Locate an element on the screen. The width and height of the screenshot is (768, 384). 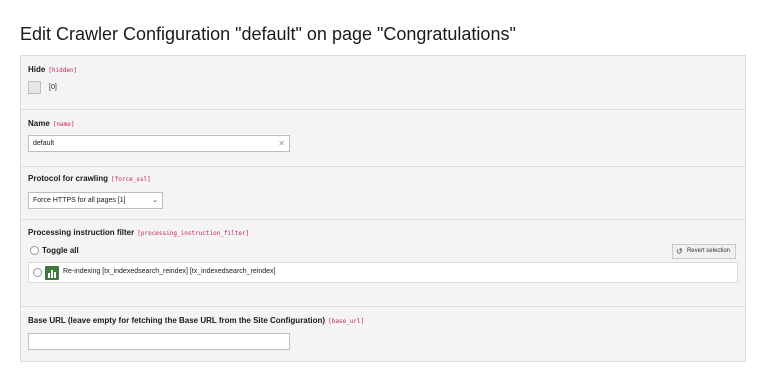
revert-selection-button: ↺ Revert selection is located at coordinates (703, 251).